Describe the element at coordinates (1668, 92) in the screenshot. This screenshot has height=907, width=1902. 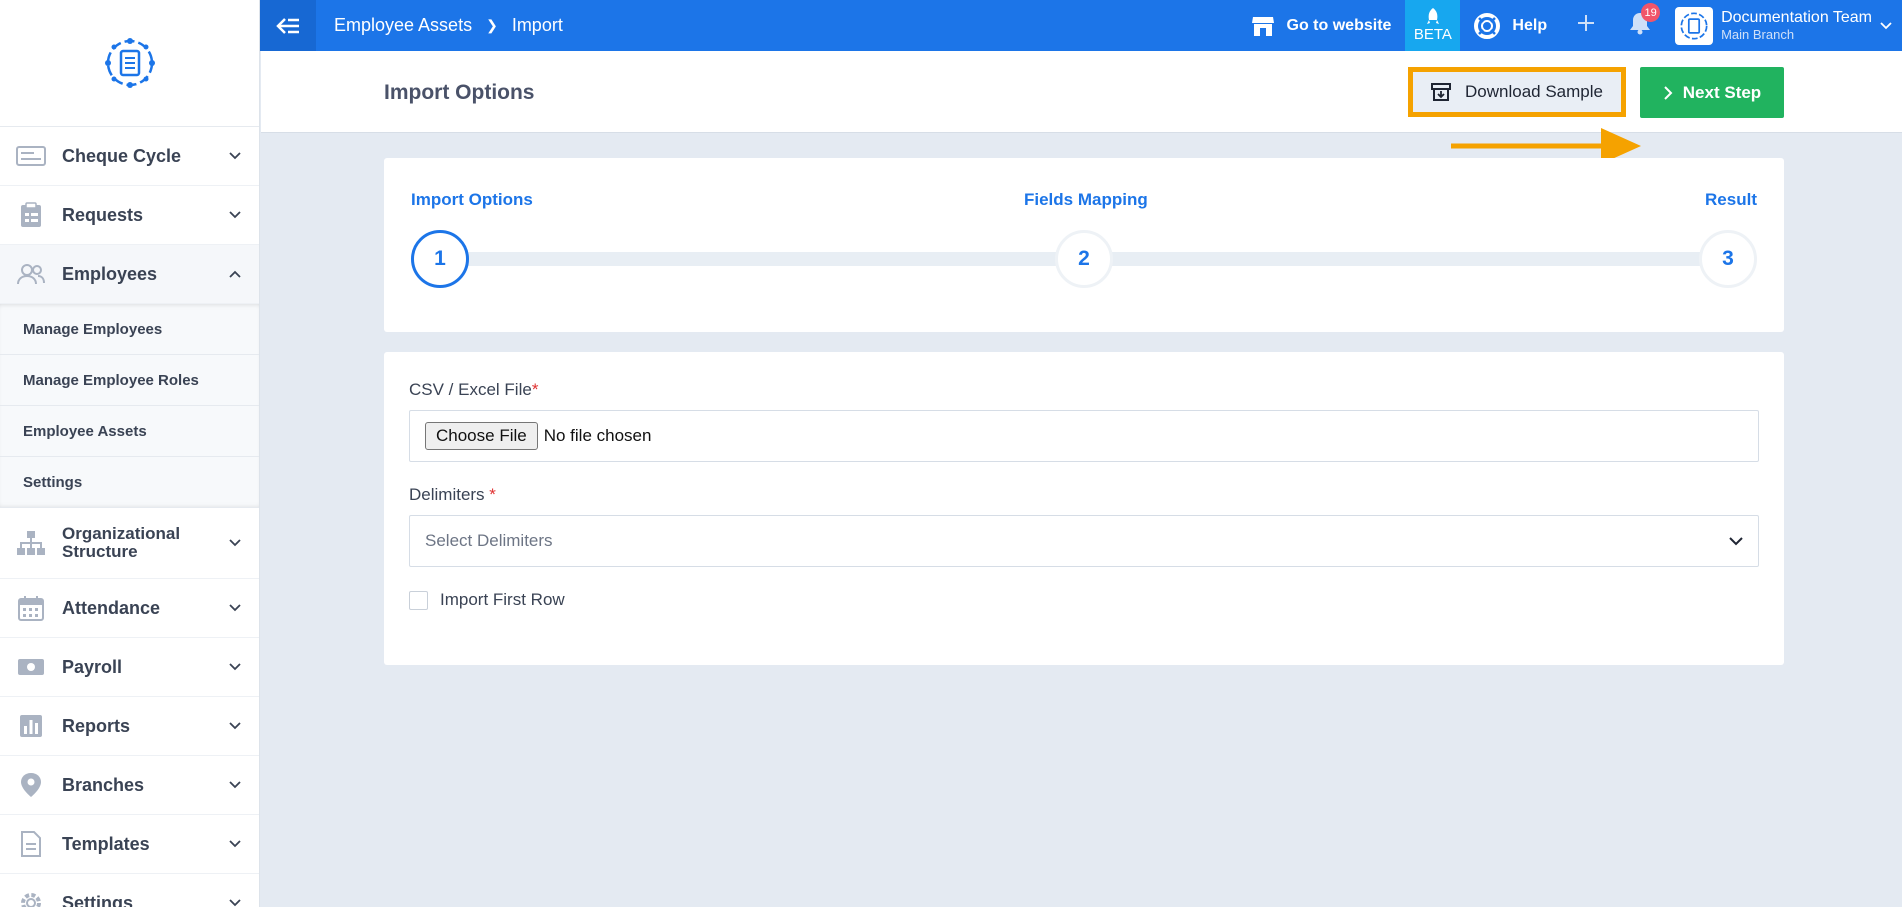
I see `chevron-right-icon` at that location.